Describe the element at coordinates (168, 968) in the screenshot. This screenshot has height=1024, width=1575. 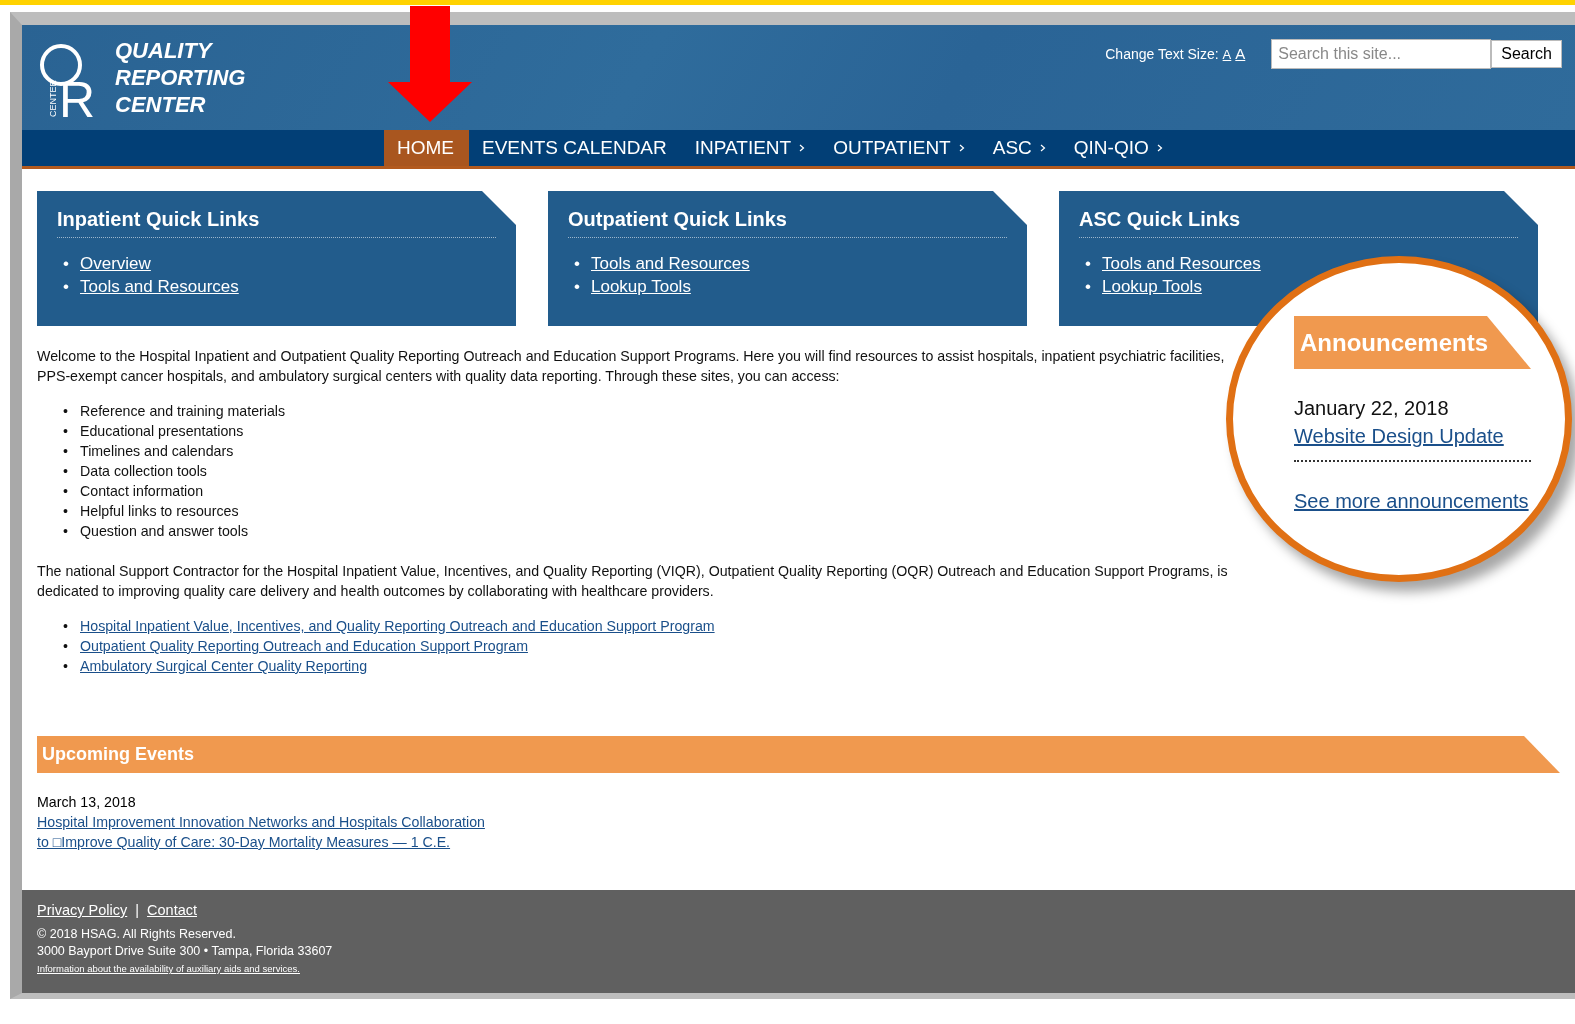
I see `accessibility-link: Information about the availability of auxiliary aids and services.` at that location.